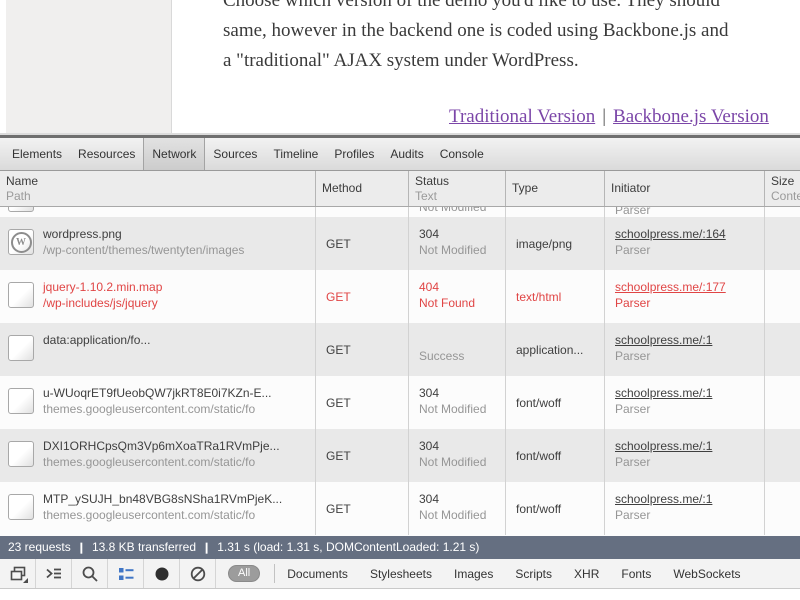  Describe the element at coordinates (362, 188) in the screenshot. I see `column-header-method: Method` at that location.